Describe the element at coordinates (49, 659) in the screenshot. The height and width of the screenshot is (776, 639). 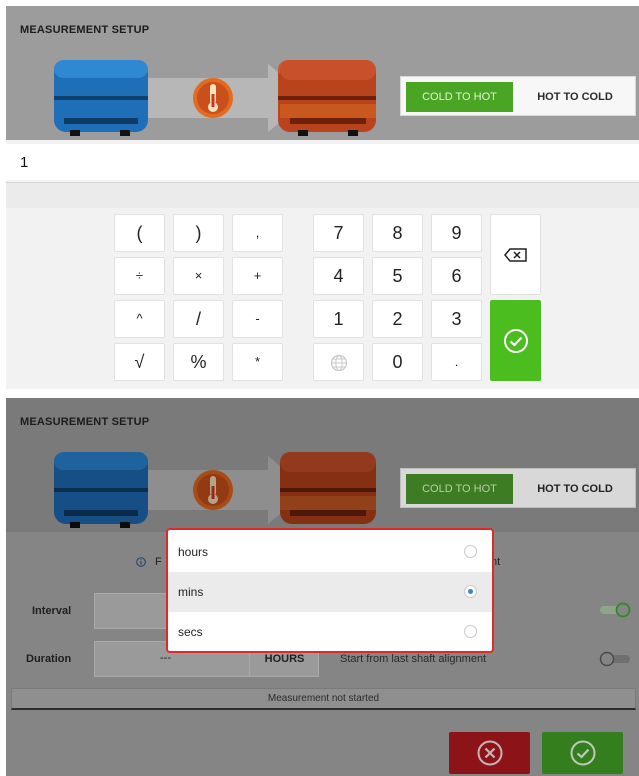
I see `duration-label: Duration` at that location.